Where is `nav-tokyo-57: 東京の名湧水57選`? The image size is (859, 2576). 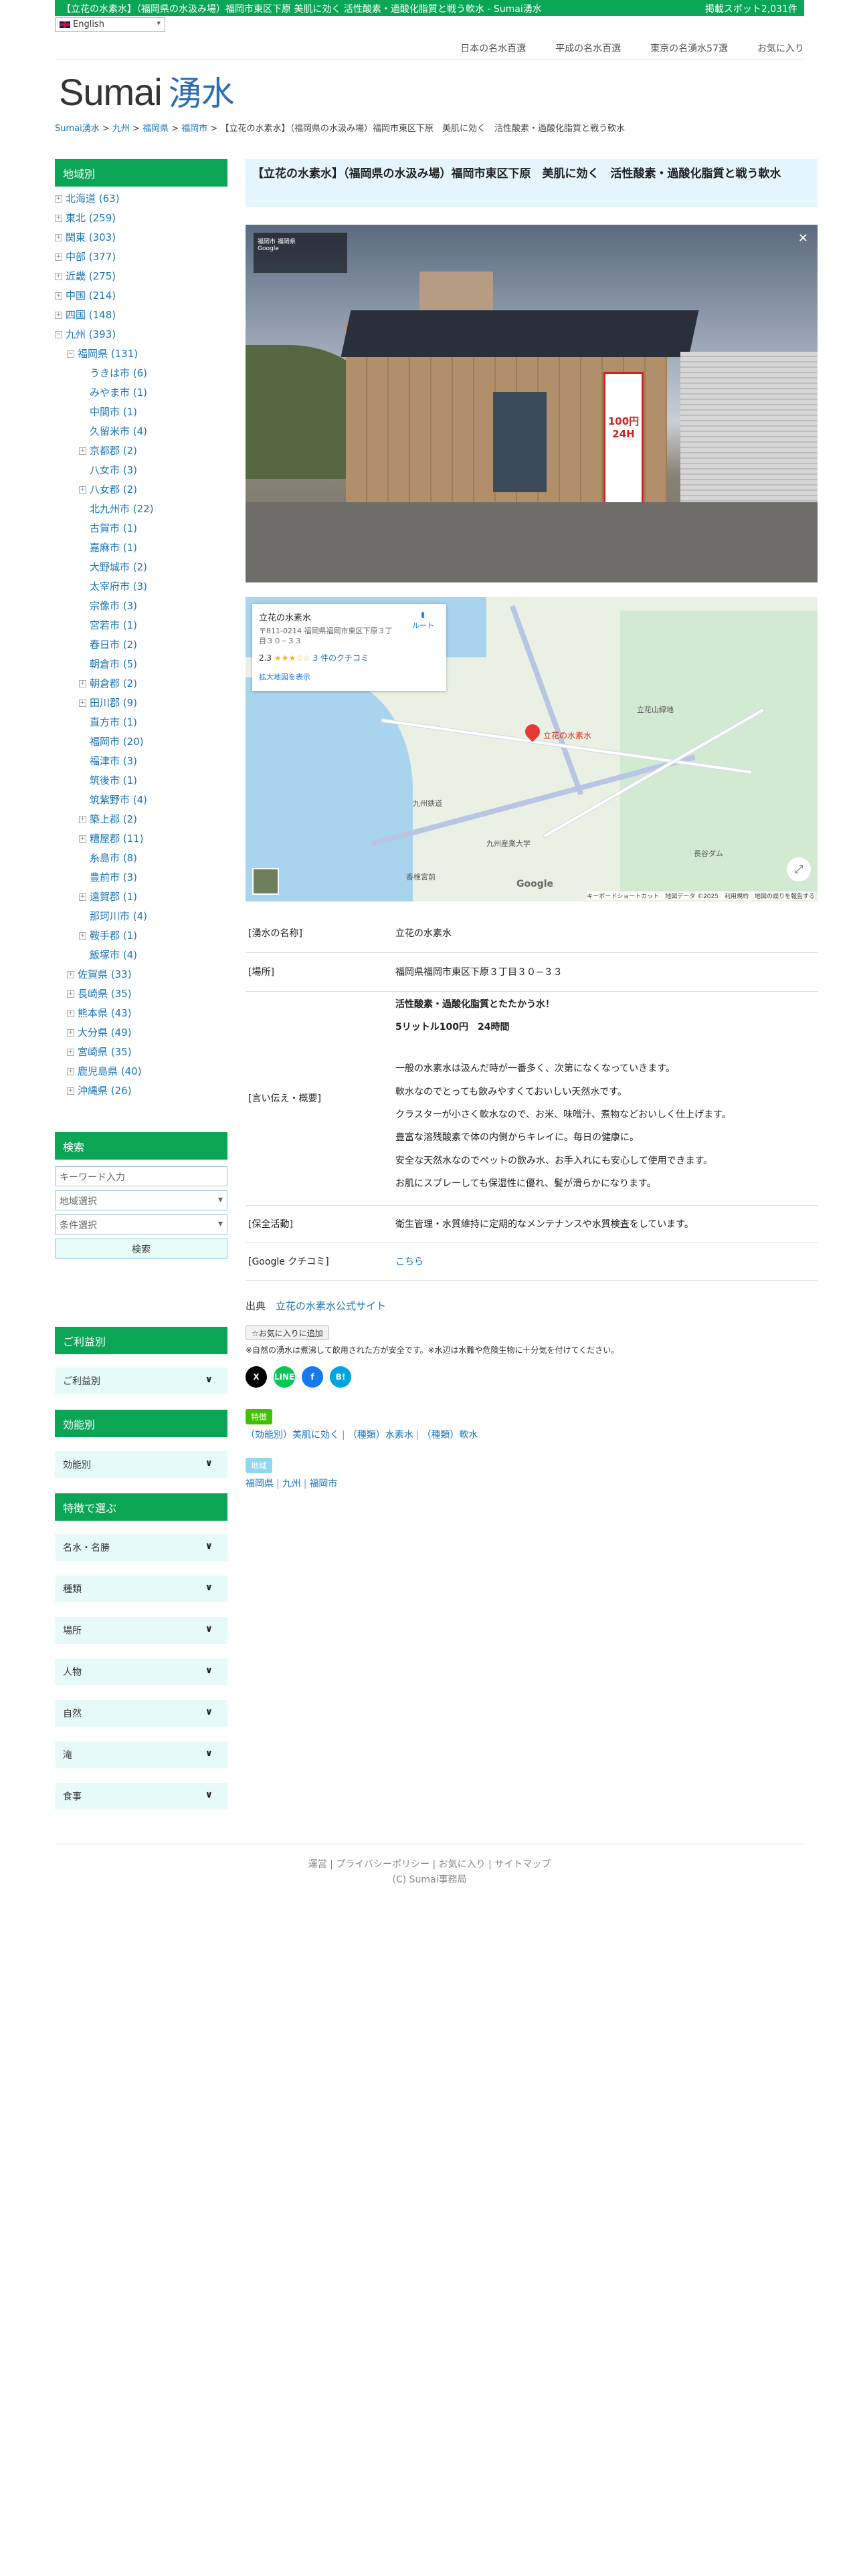
nav-tokyo-57: 東京の名湧水57選 is located at coordinates (689, 48).